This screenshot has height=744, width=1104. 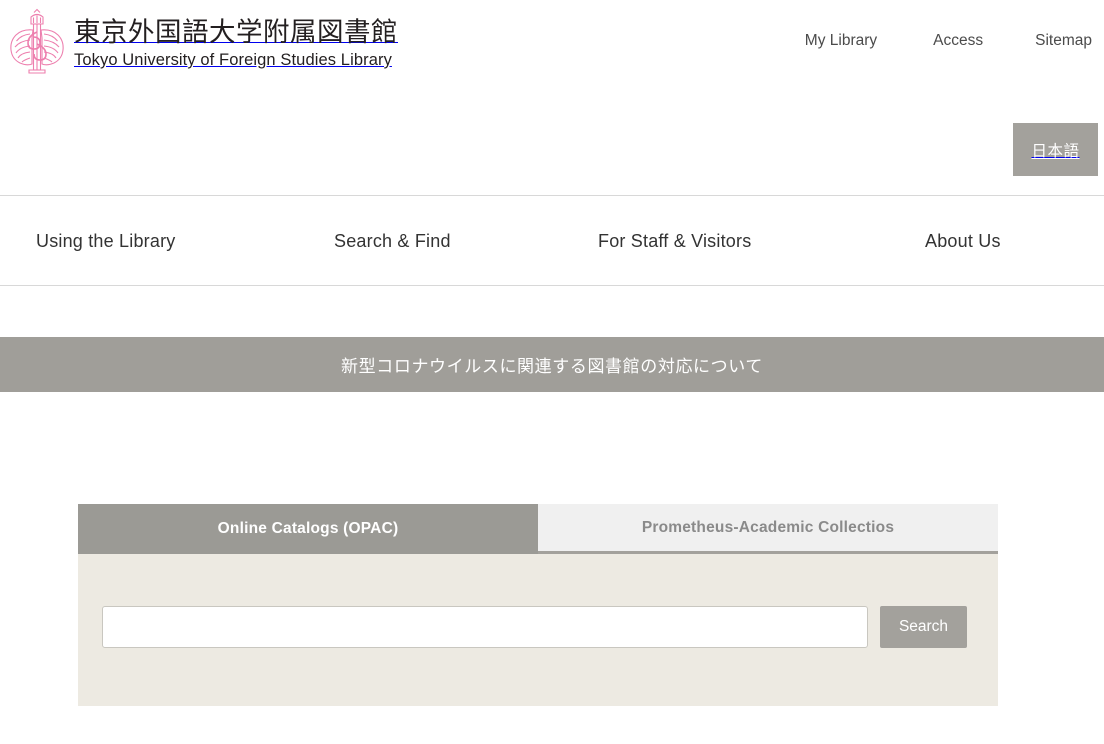 What do you see at coordinates (485, 627) in the screenshot?
I see `search-input` at bounding box center [485, 627].